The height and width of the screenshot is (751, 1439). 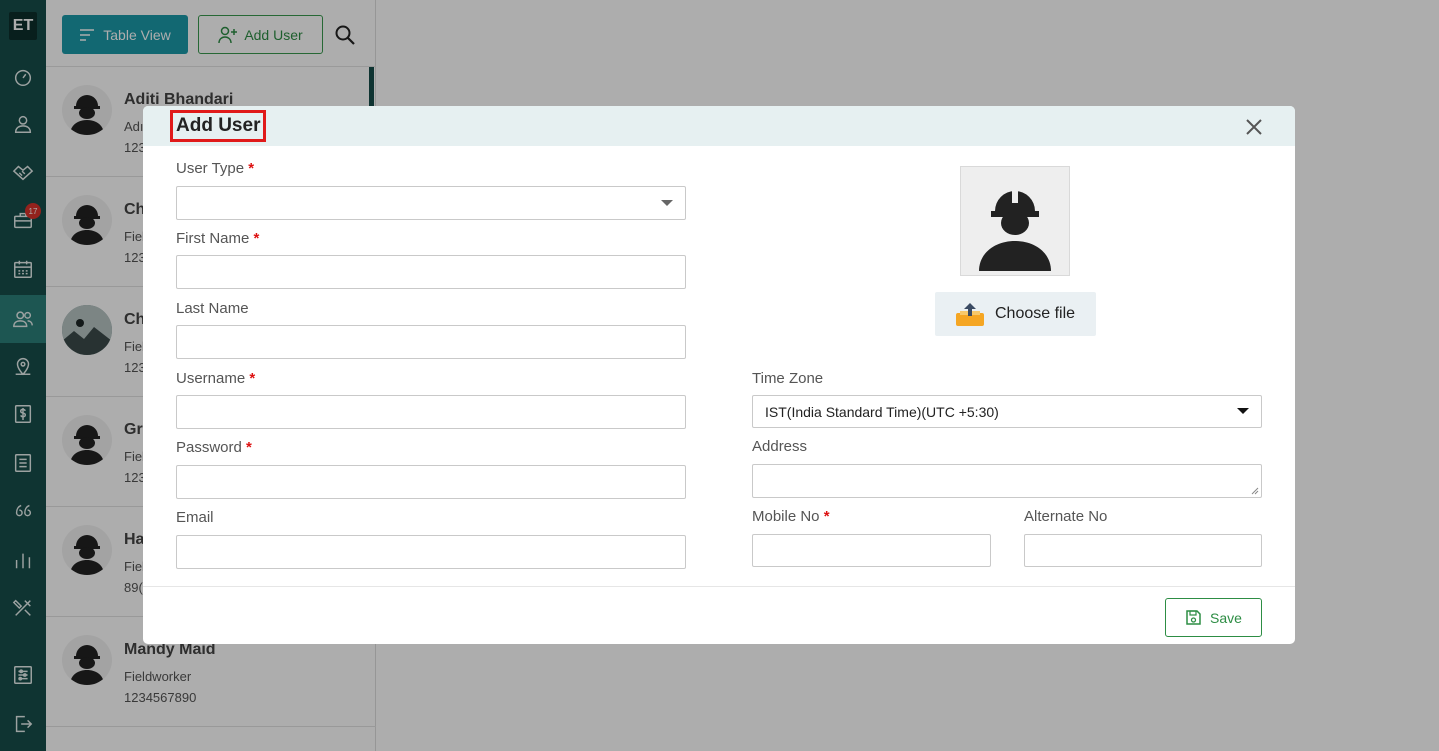 I want to click on modal-footer: Save, so click(x=719, y=615).